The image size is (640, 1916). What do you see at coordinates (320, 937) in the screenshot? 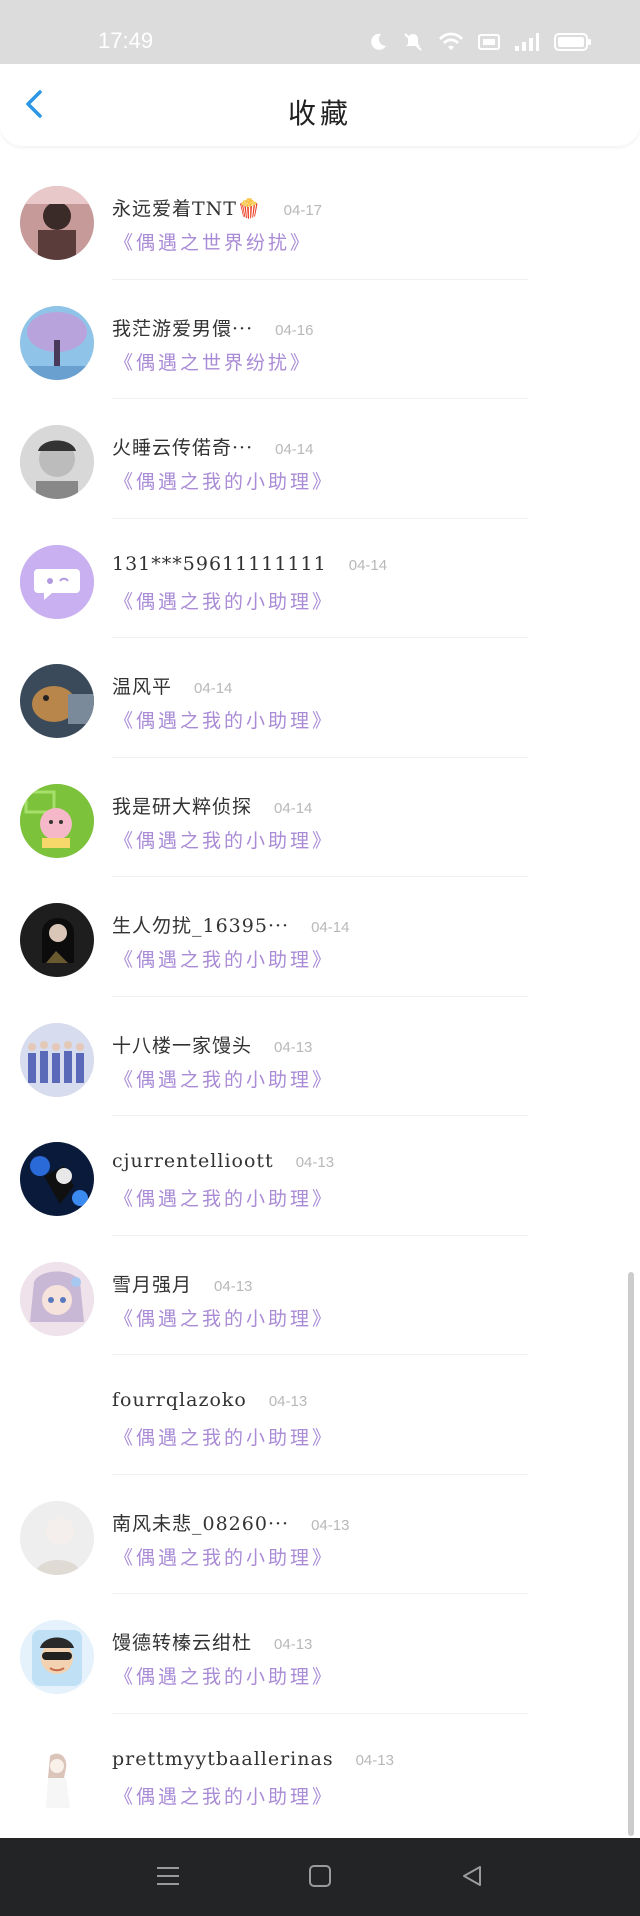
I see `list-item: 生人勿扰_16395··· 04-14 《偶遇之我的小助理》` at bounding box center [320, 937].